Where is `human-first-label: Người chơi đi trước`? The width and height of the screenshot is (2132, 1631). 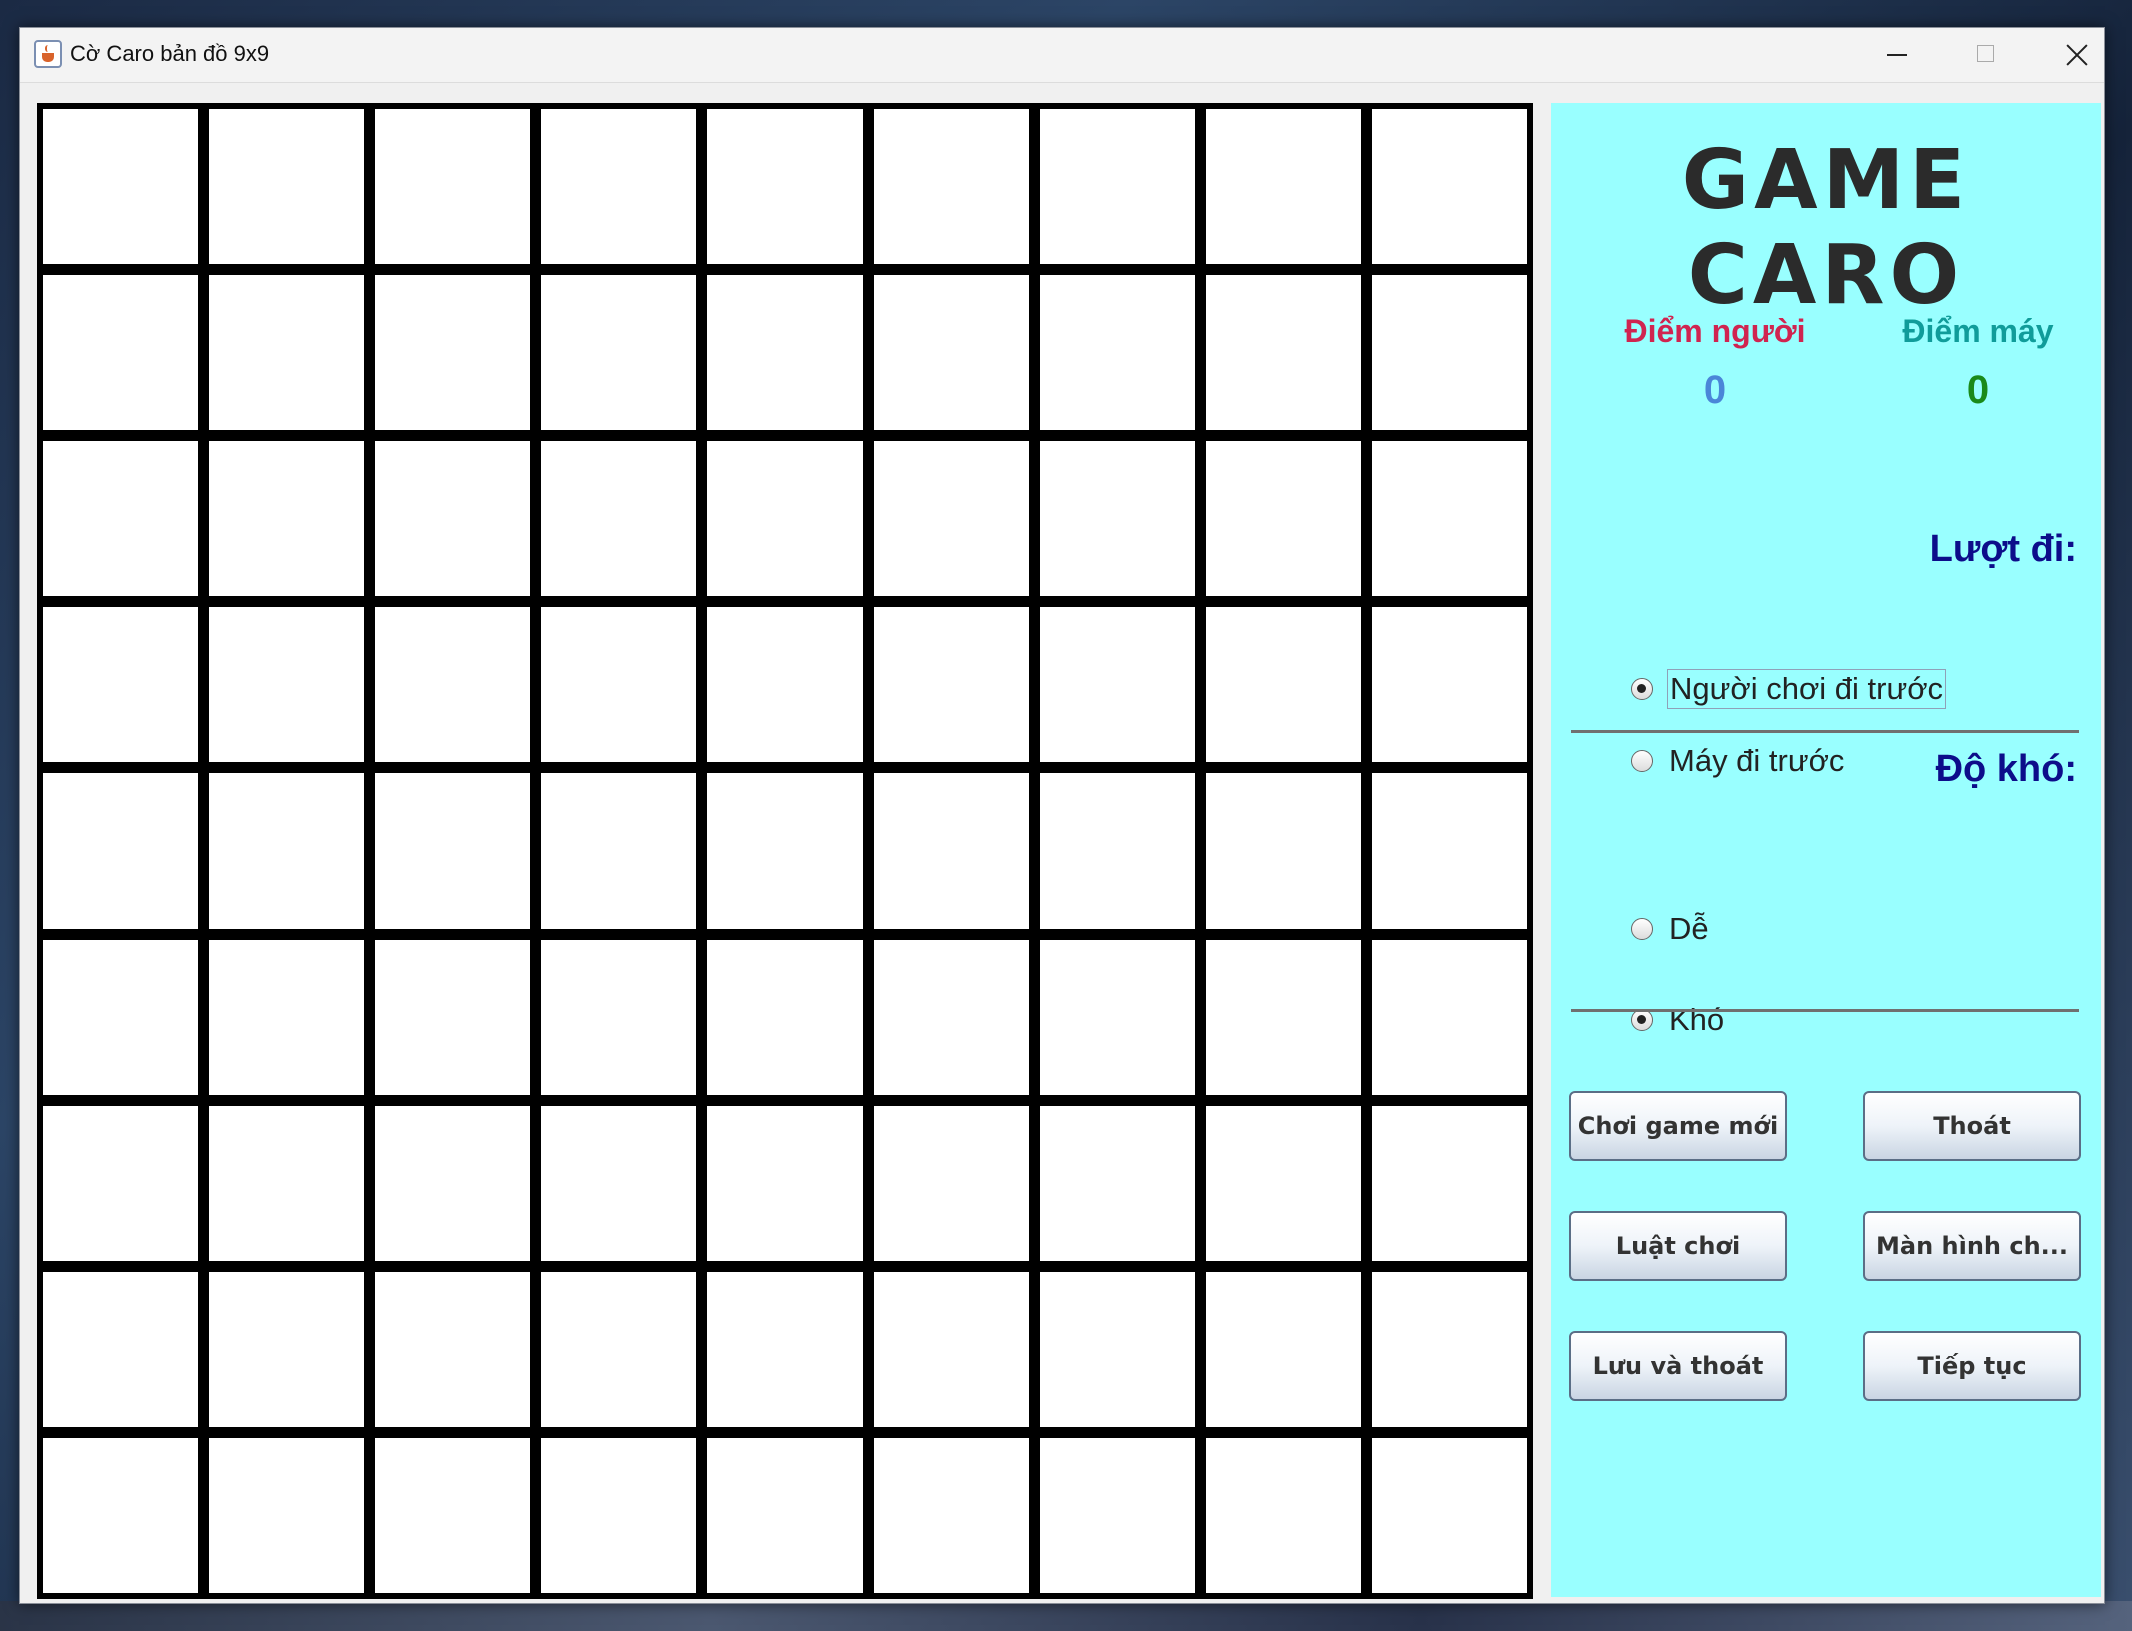 human-first-label: Người chơi đi trước is located at coordinates (1807, 689).